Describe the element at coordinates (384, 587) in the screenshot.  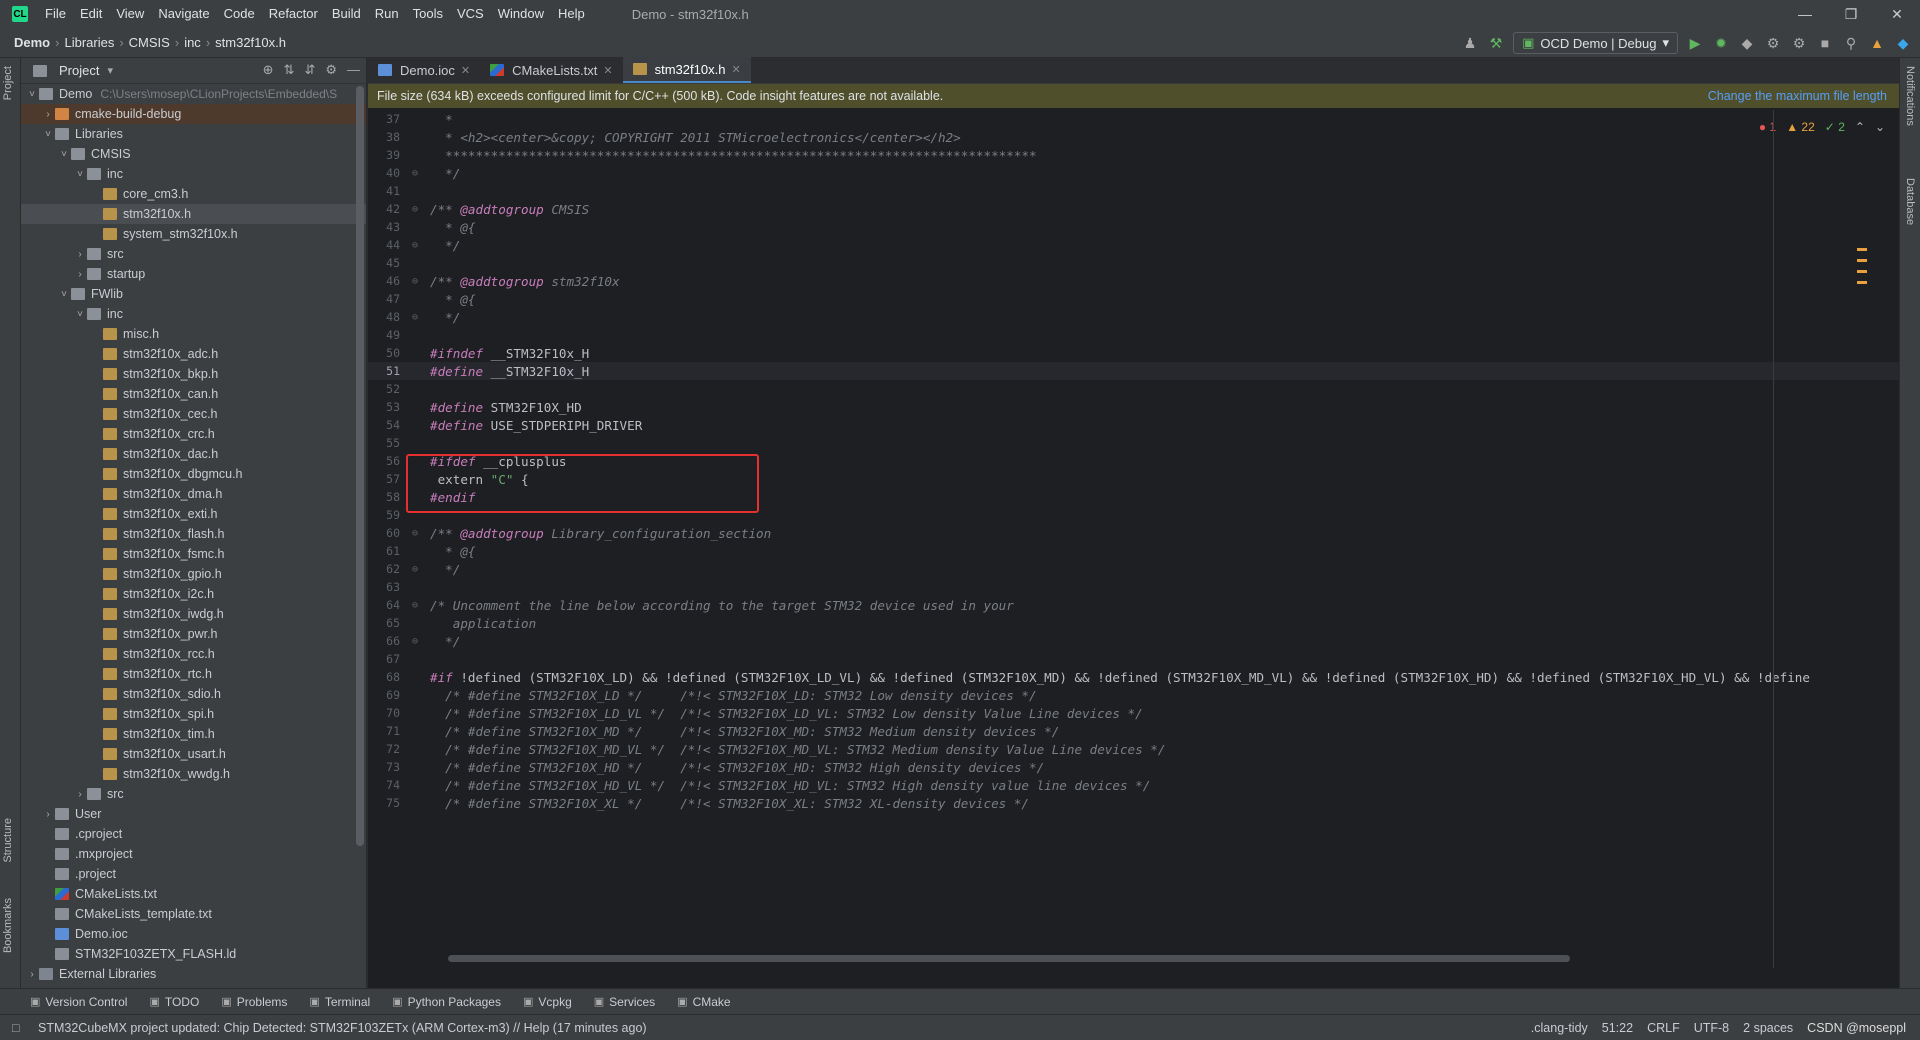
I see `line-number: 63` at that location.